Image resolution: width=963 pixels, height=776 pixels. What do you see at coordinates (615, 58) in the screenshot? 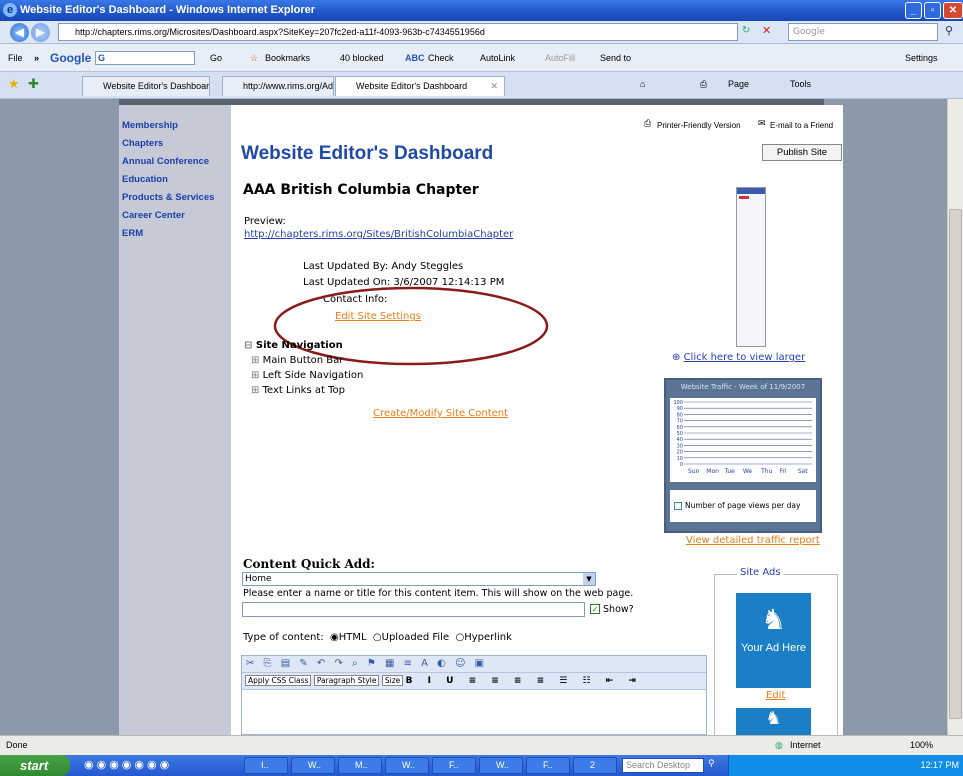
I see `send-to-button: Send to` at bounding box center [615, 58].